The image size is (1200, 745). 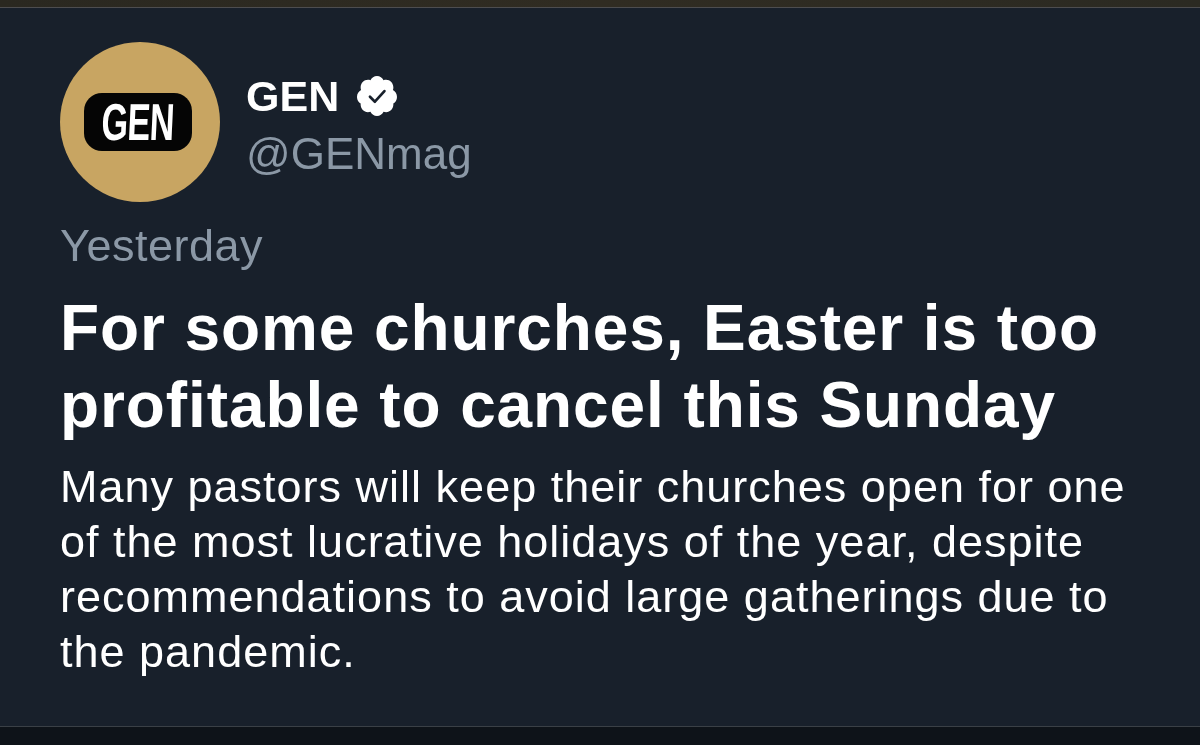 I want to click on post-time: Yesterday, so click(x=162, y=246).